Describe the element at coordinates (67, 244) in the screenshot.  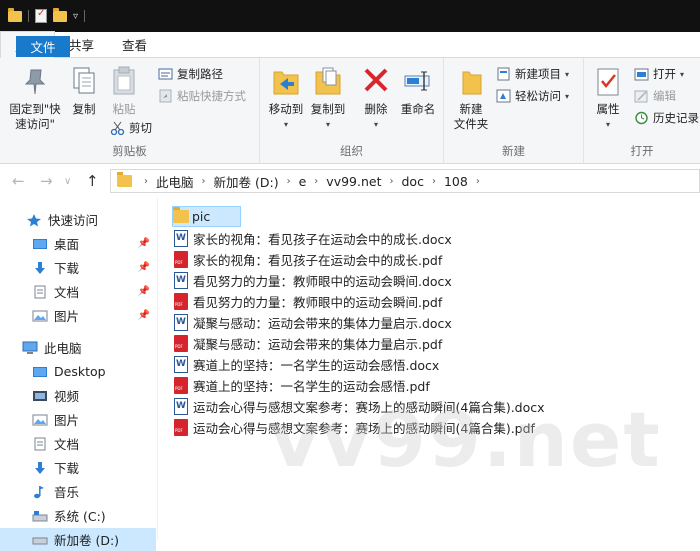
I see `nav-desktop-label: 桌面` at that location.